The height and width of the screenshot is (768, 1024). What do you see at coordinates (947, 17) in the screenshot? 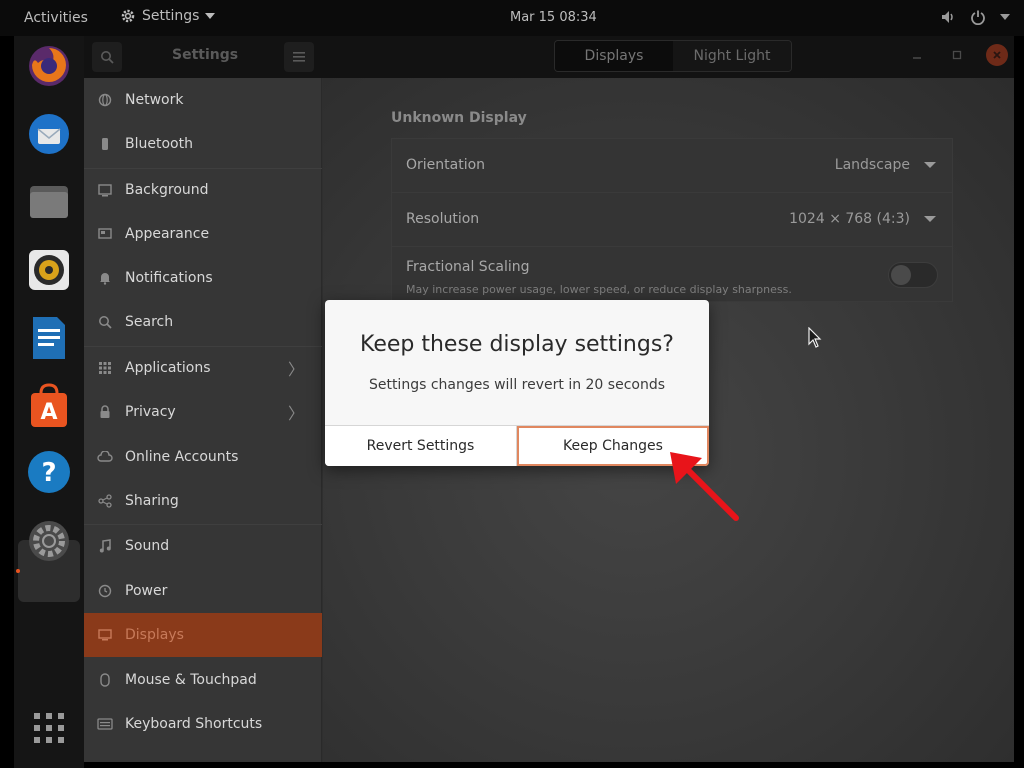
I see `volume-icon` at bounding box center [947, 17].